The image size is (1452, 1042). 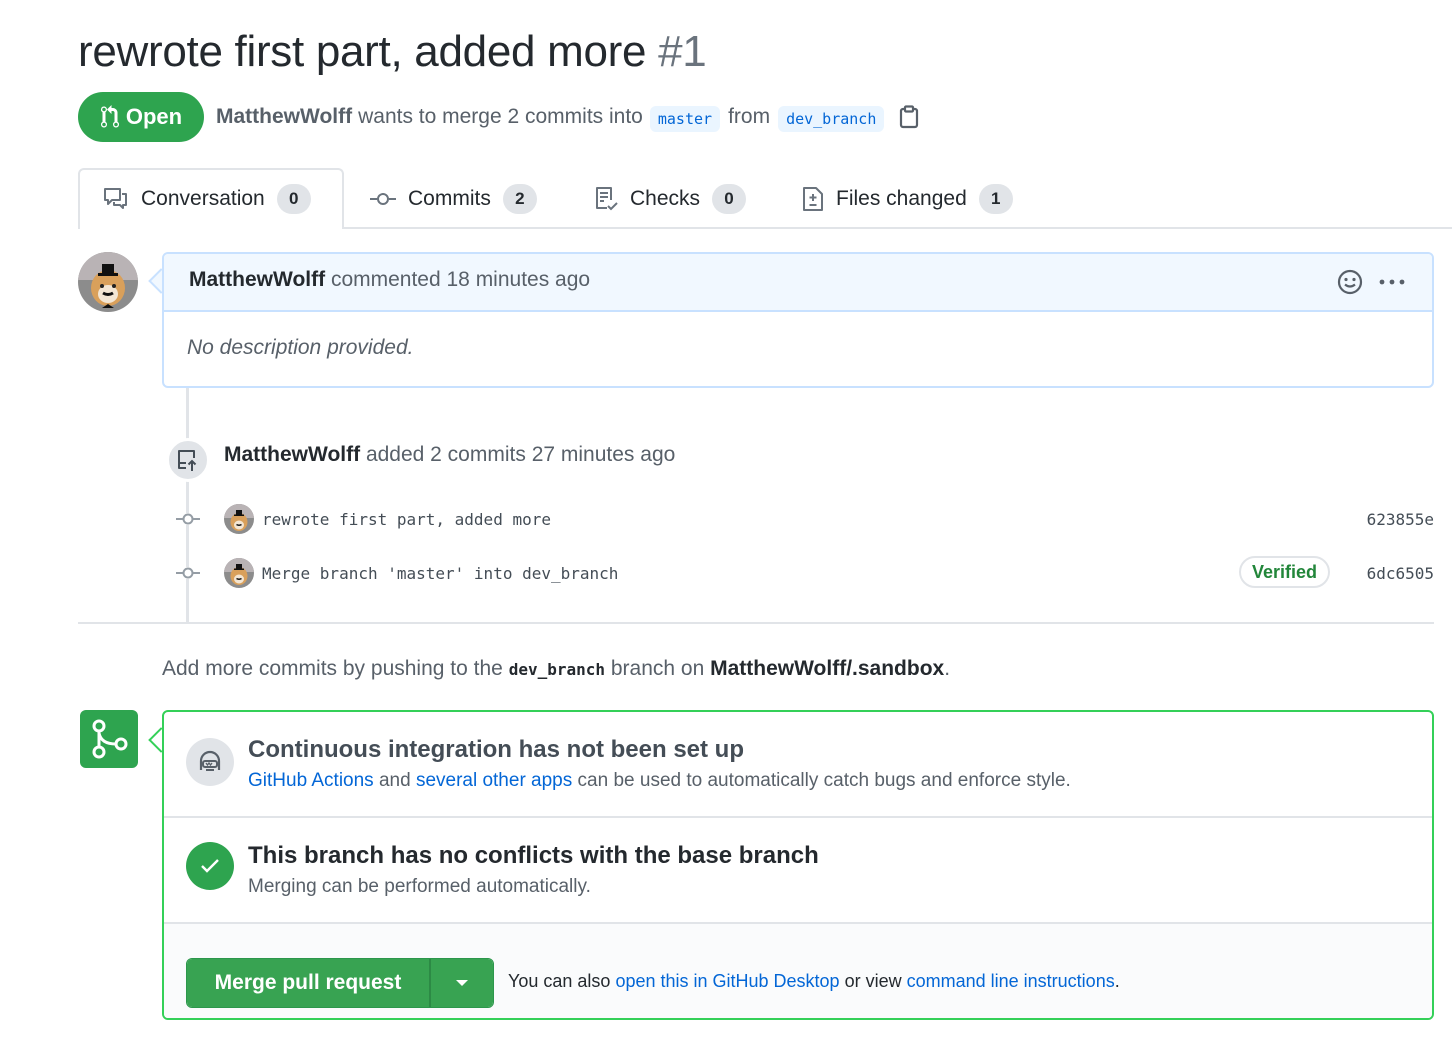 I want to click on tab-files-changed: Files changed 1, so click(x=907, y=199).